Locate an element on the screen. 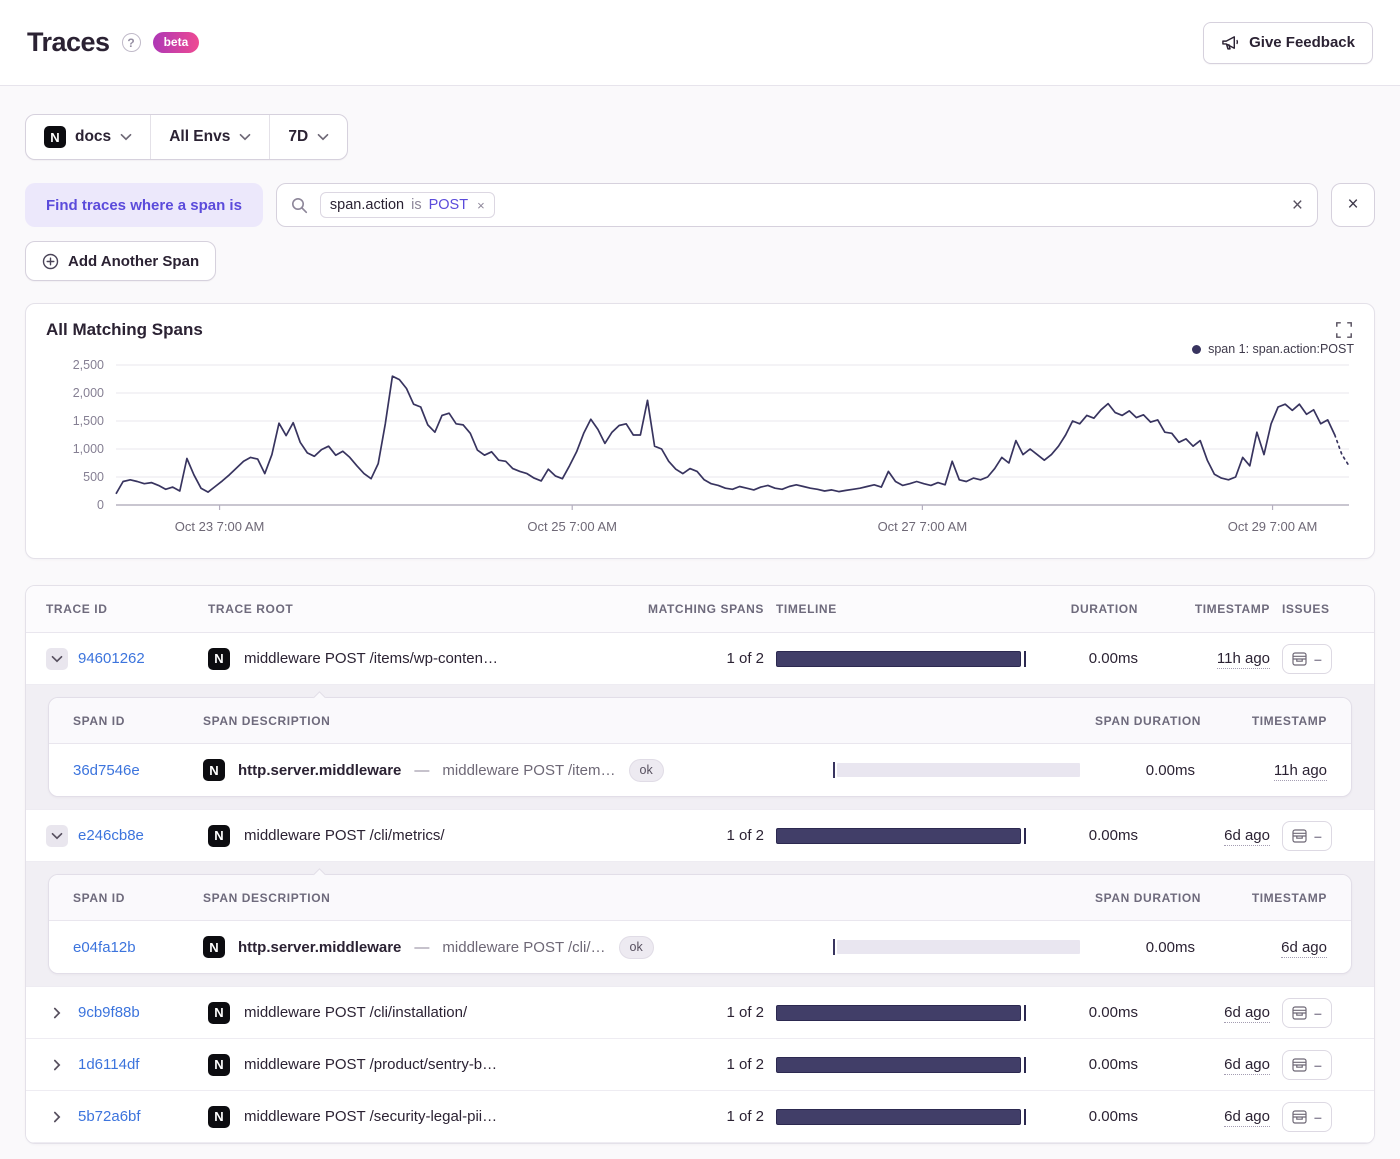 The width and height of the screenshot is (1400, 1159). expand-chart-button is located at coordinates (1344, 331).